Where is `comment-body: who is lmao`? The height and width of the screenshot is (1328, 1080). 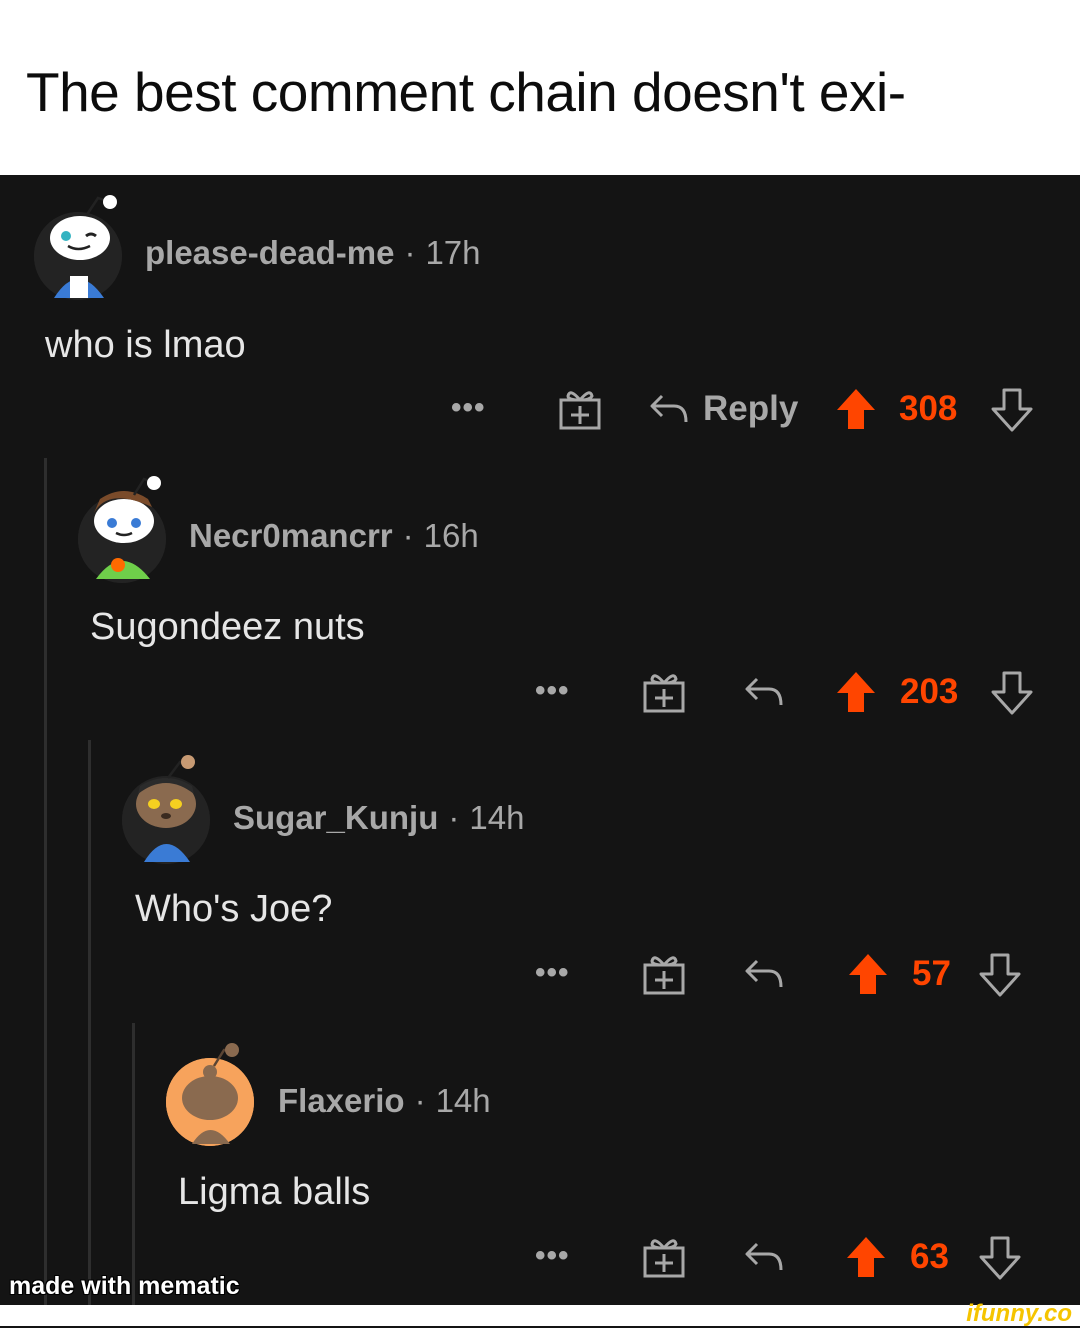
comment-body: who is lmao is located at coordinates (145, 345).